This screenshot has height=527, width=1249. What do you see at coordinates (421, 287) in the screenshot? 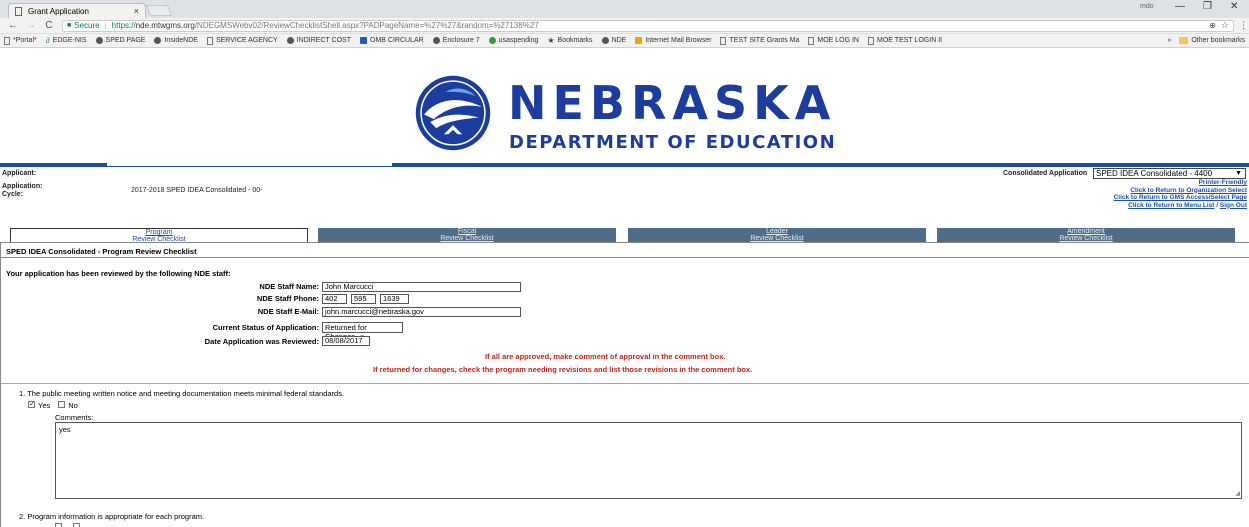
I see `staff-name-field: John Marcucci` at bounding box center [421, 287].